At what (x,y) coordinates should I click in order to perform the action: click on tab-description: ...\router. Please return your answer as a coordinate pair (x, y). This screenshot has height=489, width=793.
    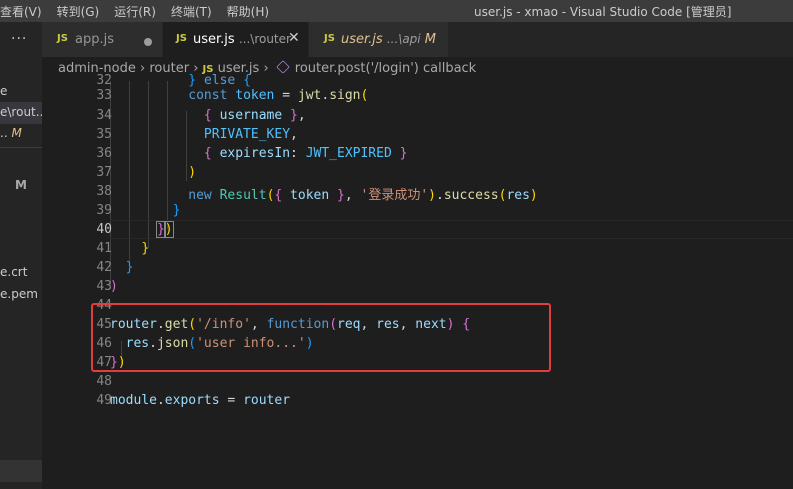
    Looking at the image, I should click on (264, 39).